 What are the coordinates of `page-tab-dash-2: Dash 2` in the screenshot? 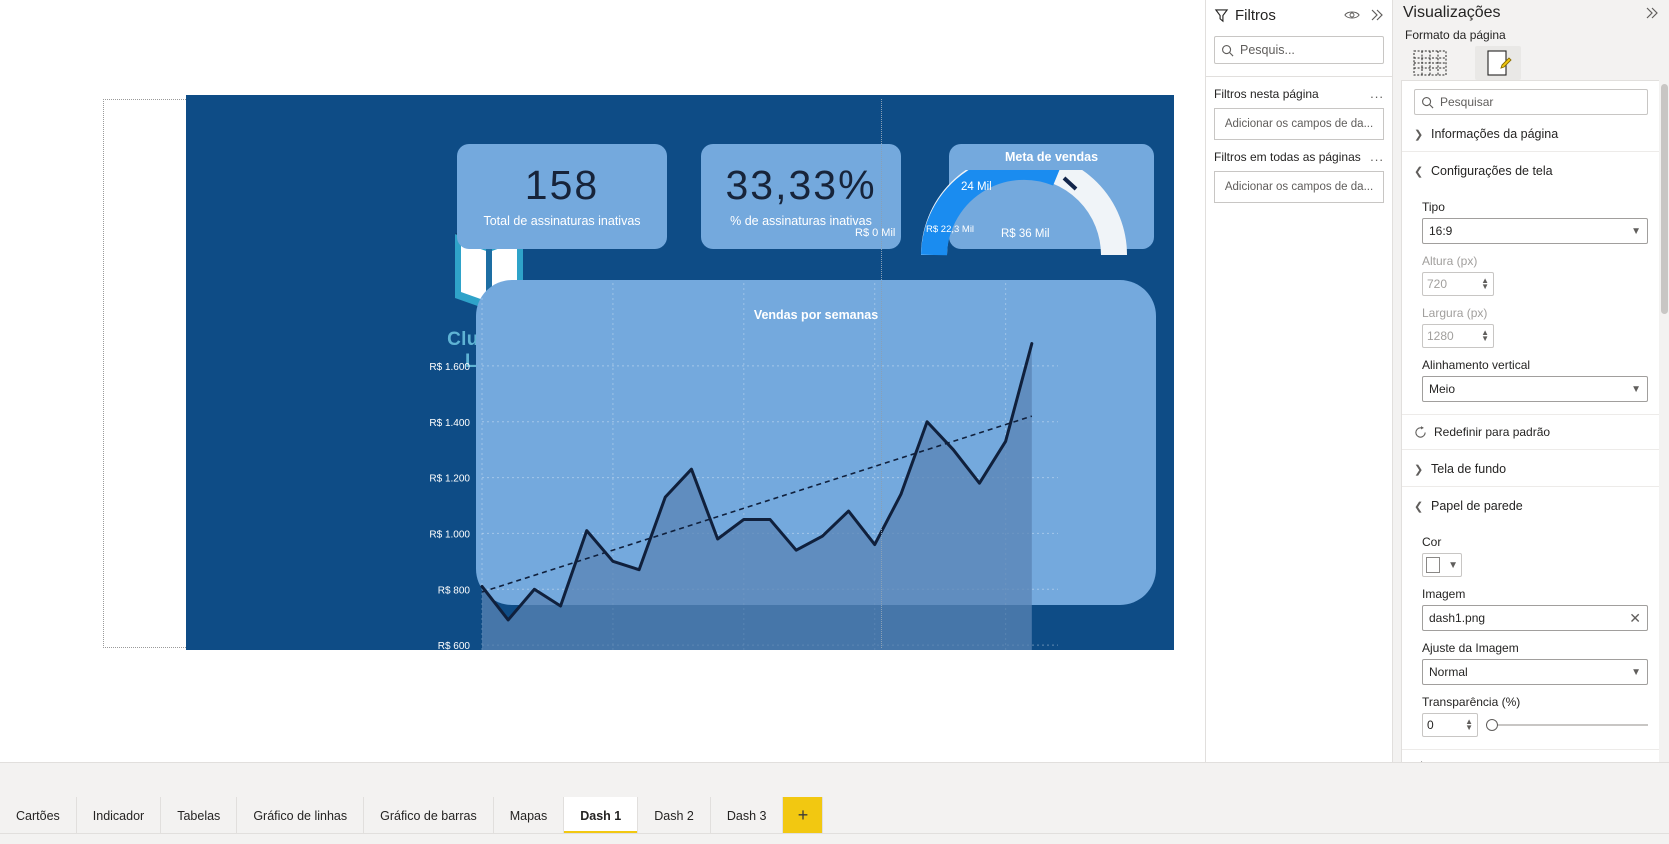 It's located at (674, 815).